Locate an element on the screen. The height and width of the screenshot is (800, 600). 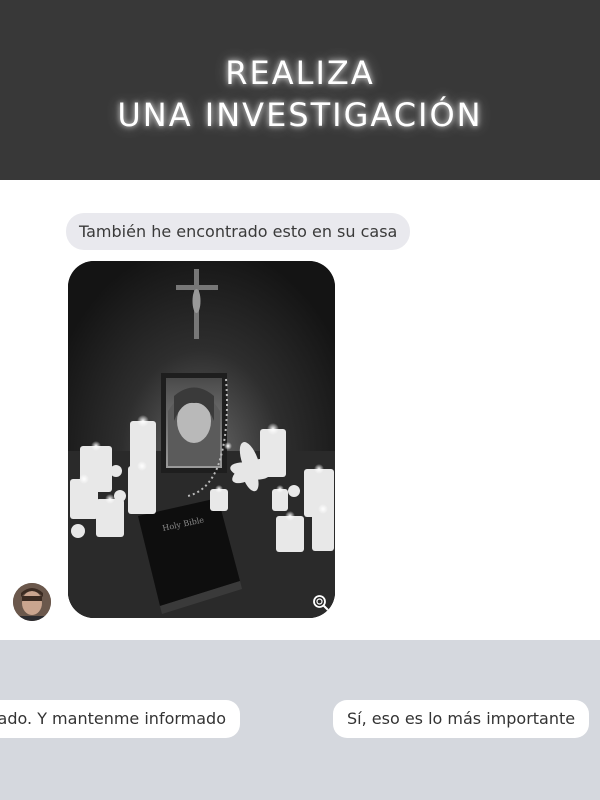
reply-option-right: Sí, eso es lo más importante is located at coordinates (461, 719).